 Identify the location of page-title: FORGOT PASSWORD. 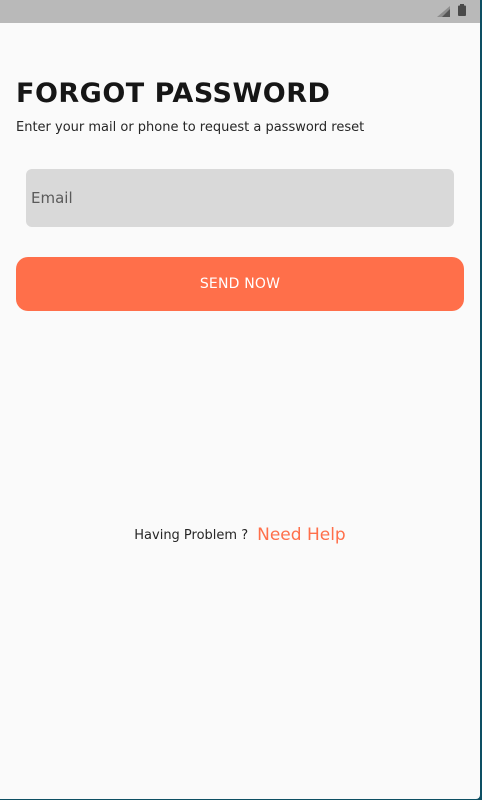
(173, 93).